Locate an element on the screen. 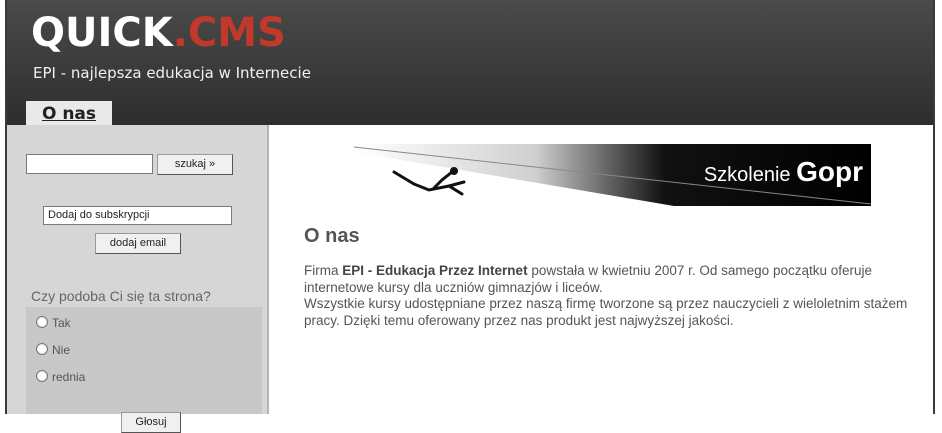 This screenshot has height=433, width=942. company-name: EPI - Edukacja Przez Internet is located at coordinates (435, 270).